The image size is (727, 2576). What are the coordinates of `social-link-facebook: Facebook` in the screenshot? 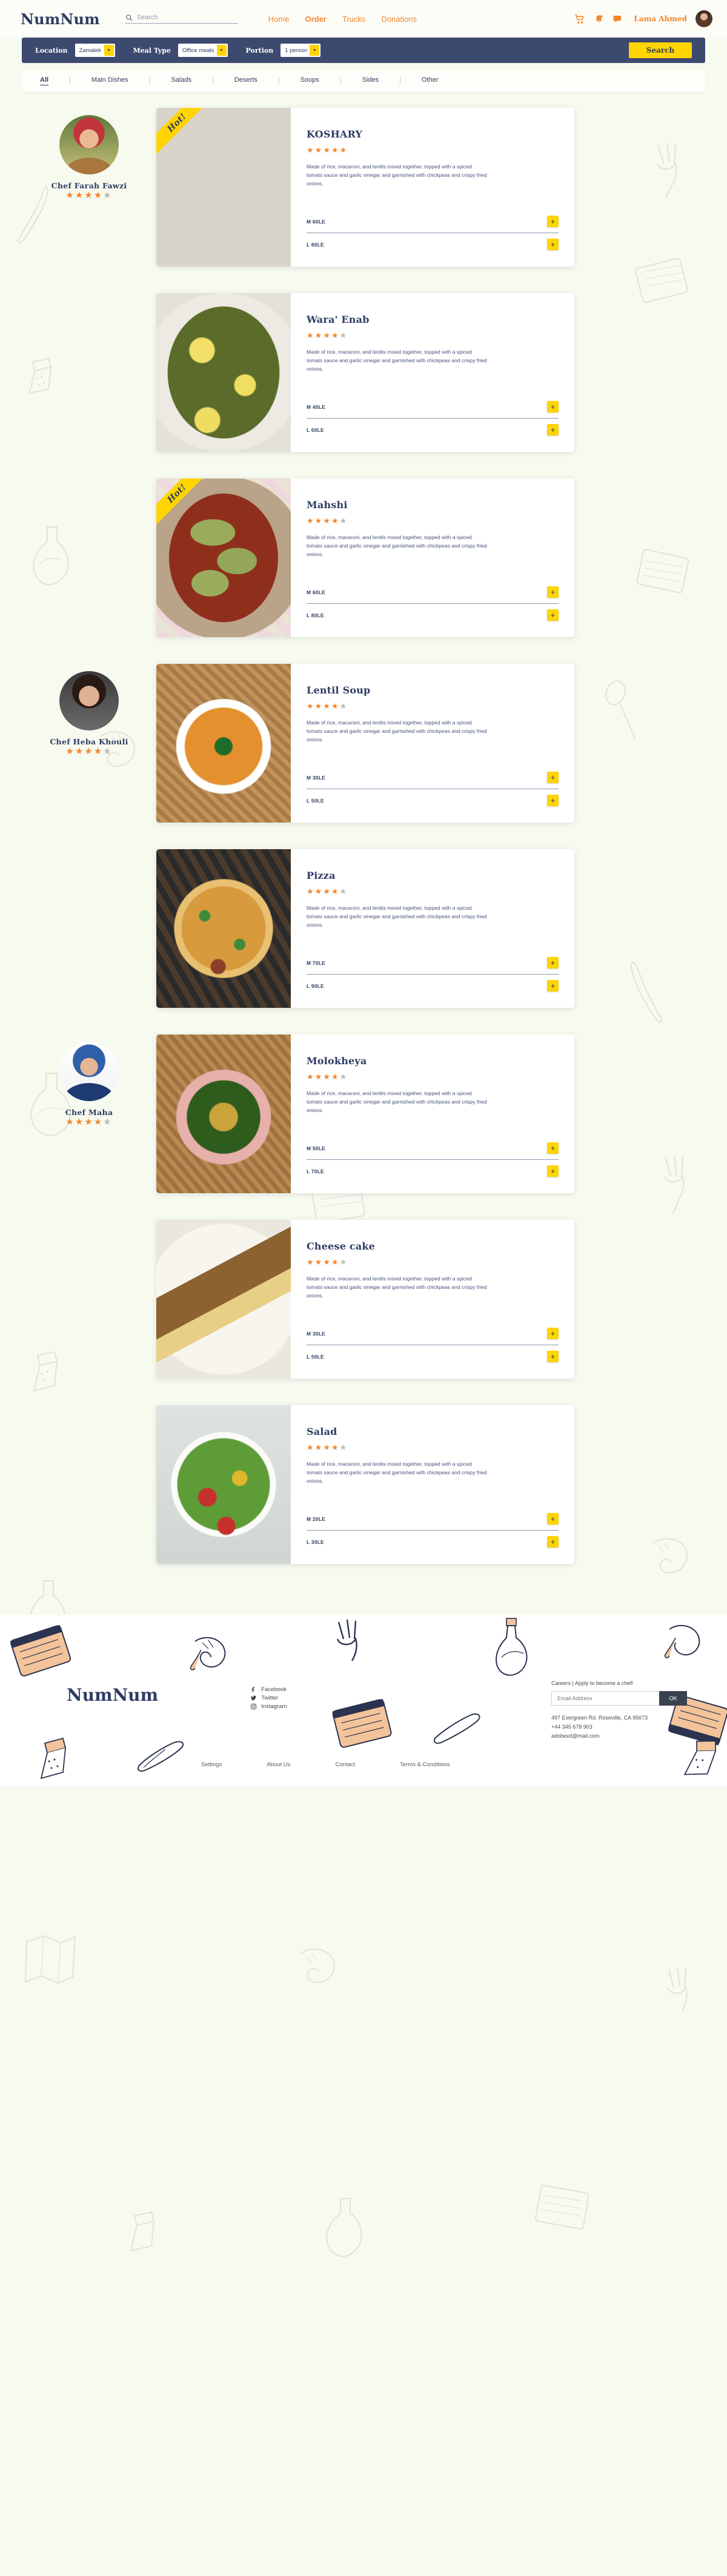 It's located at (268, 1689).